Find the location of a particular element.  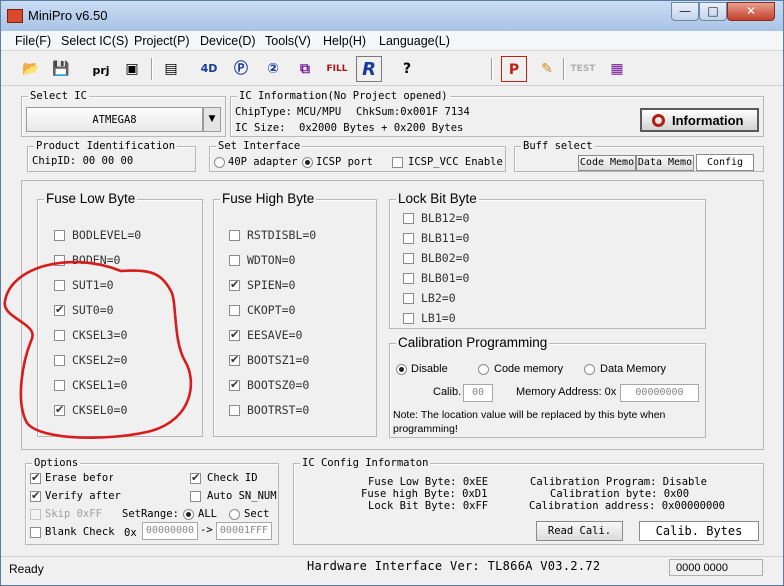

blb12-checkbox is located at coordinates (408, 218).